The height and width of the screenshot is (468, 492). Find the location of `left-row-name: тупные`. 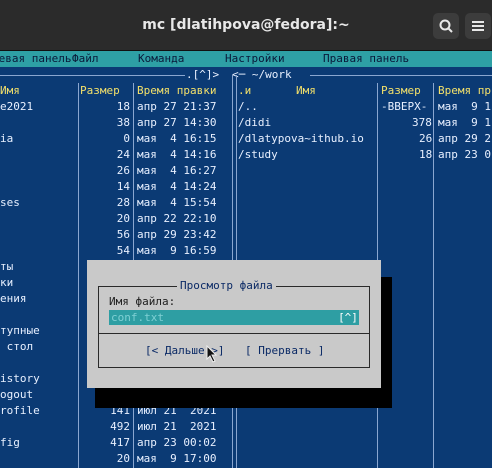

left-row-name: тупные is located at coordinates (20, 331).